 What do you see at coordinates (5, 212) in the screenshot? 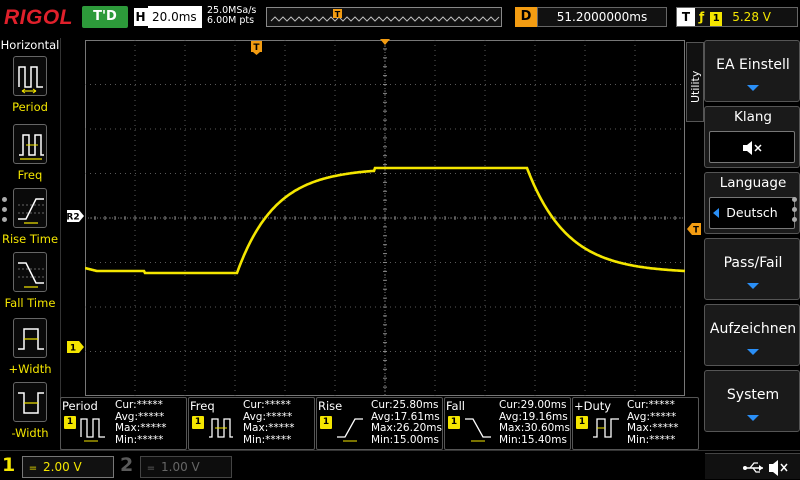
I see `scroll-dots-left-icon` at bounding box center [5, 212].